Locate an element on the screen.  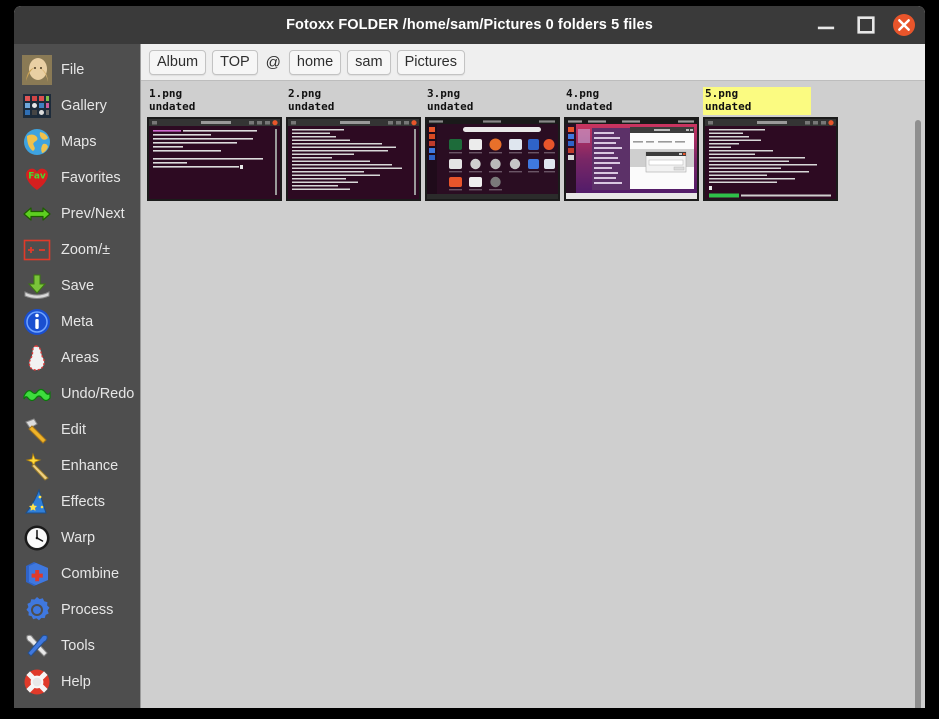
info-circle-icon is located at coordinates (37, 322).